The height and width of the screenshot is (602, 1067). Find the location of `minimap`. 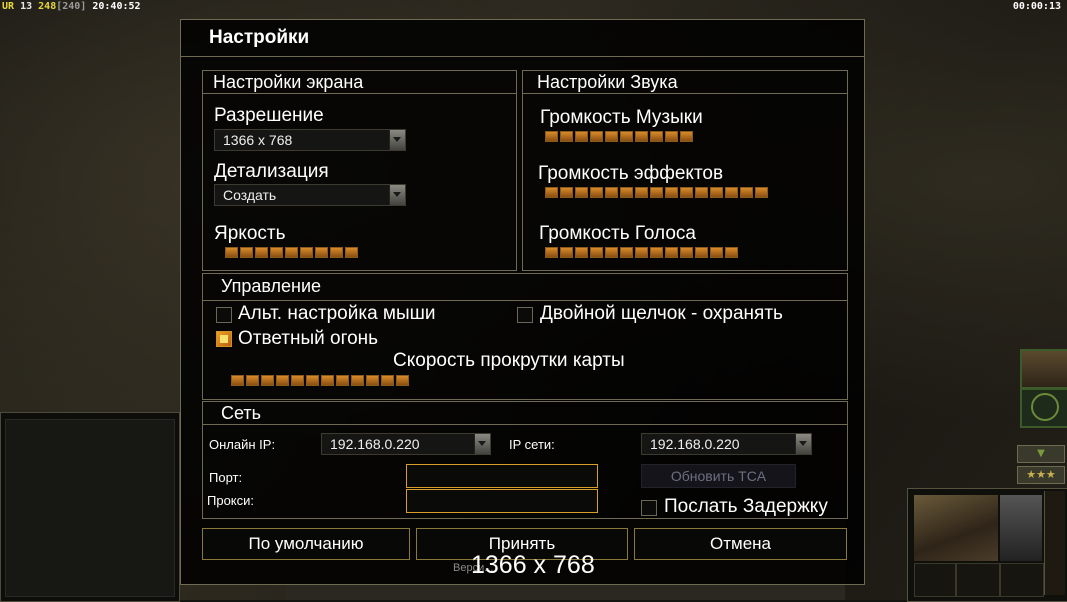

minimap is located at coordinates (90, 508).